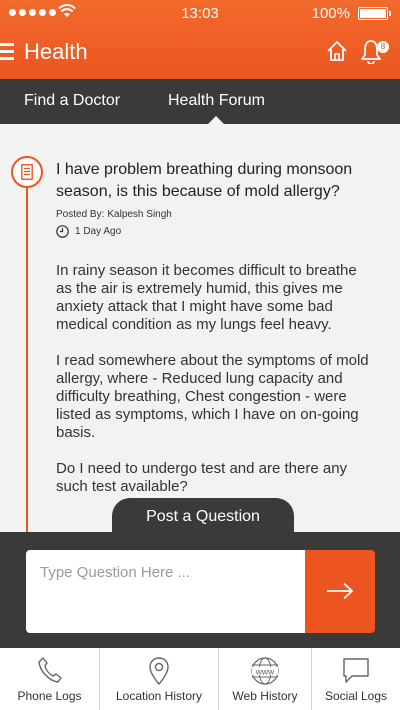  I want to click on svg-text: www, so click(265, 672).